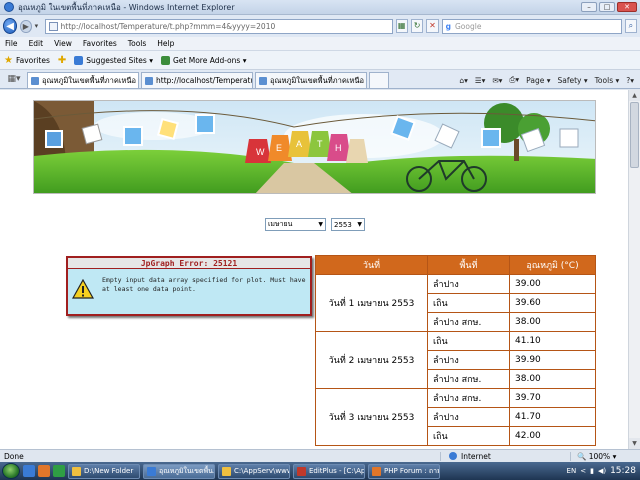 This screenshot has width=640, height=480. I want to click on menu-help: Help, so click(165, 43).